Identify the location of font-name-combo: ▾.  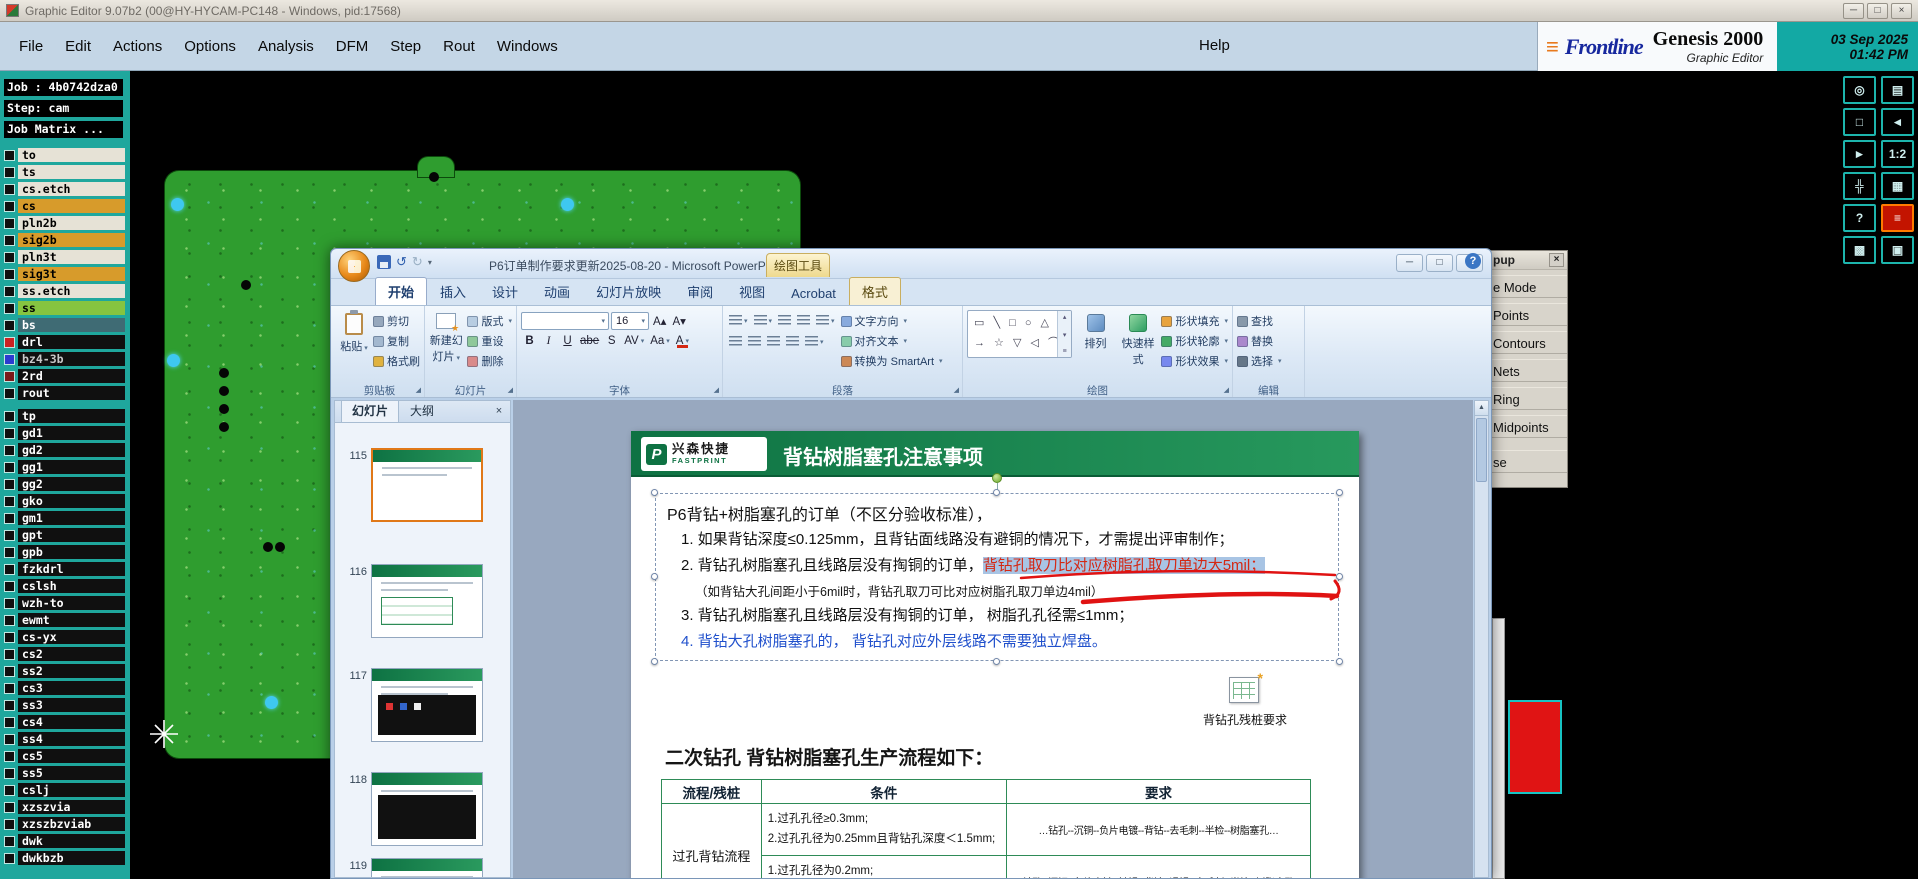
(565, 321).